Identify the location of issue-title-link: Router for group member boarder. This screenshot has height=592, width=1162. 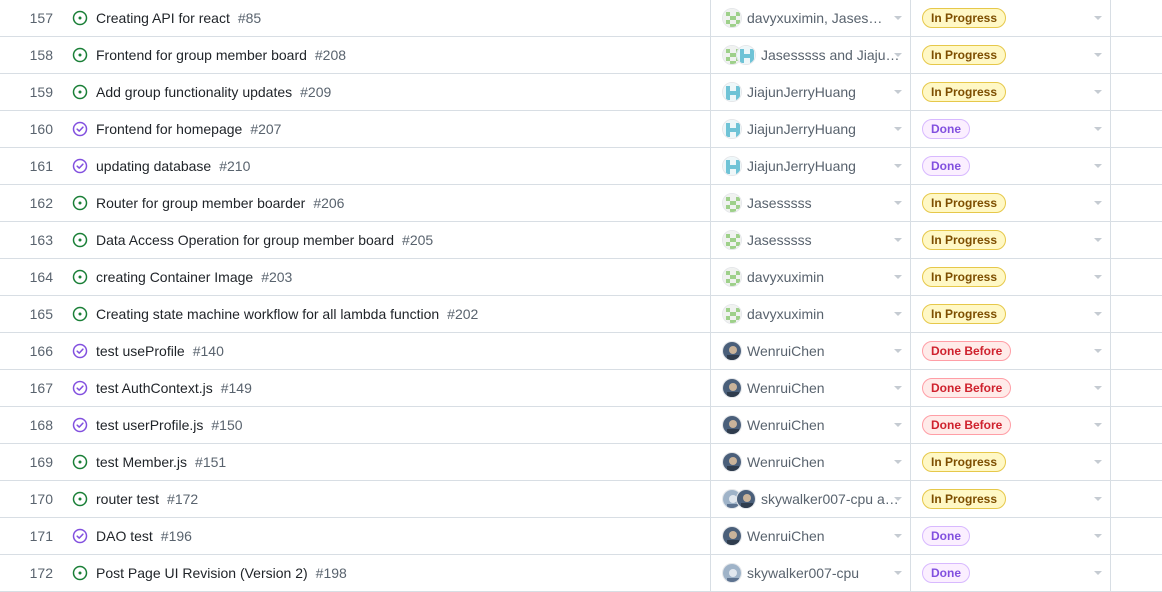
(200, 203).